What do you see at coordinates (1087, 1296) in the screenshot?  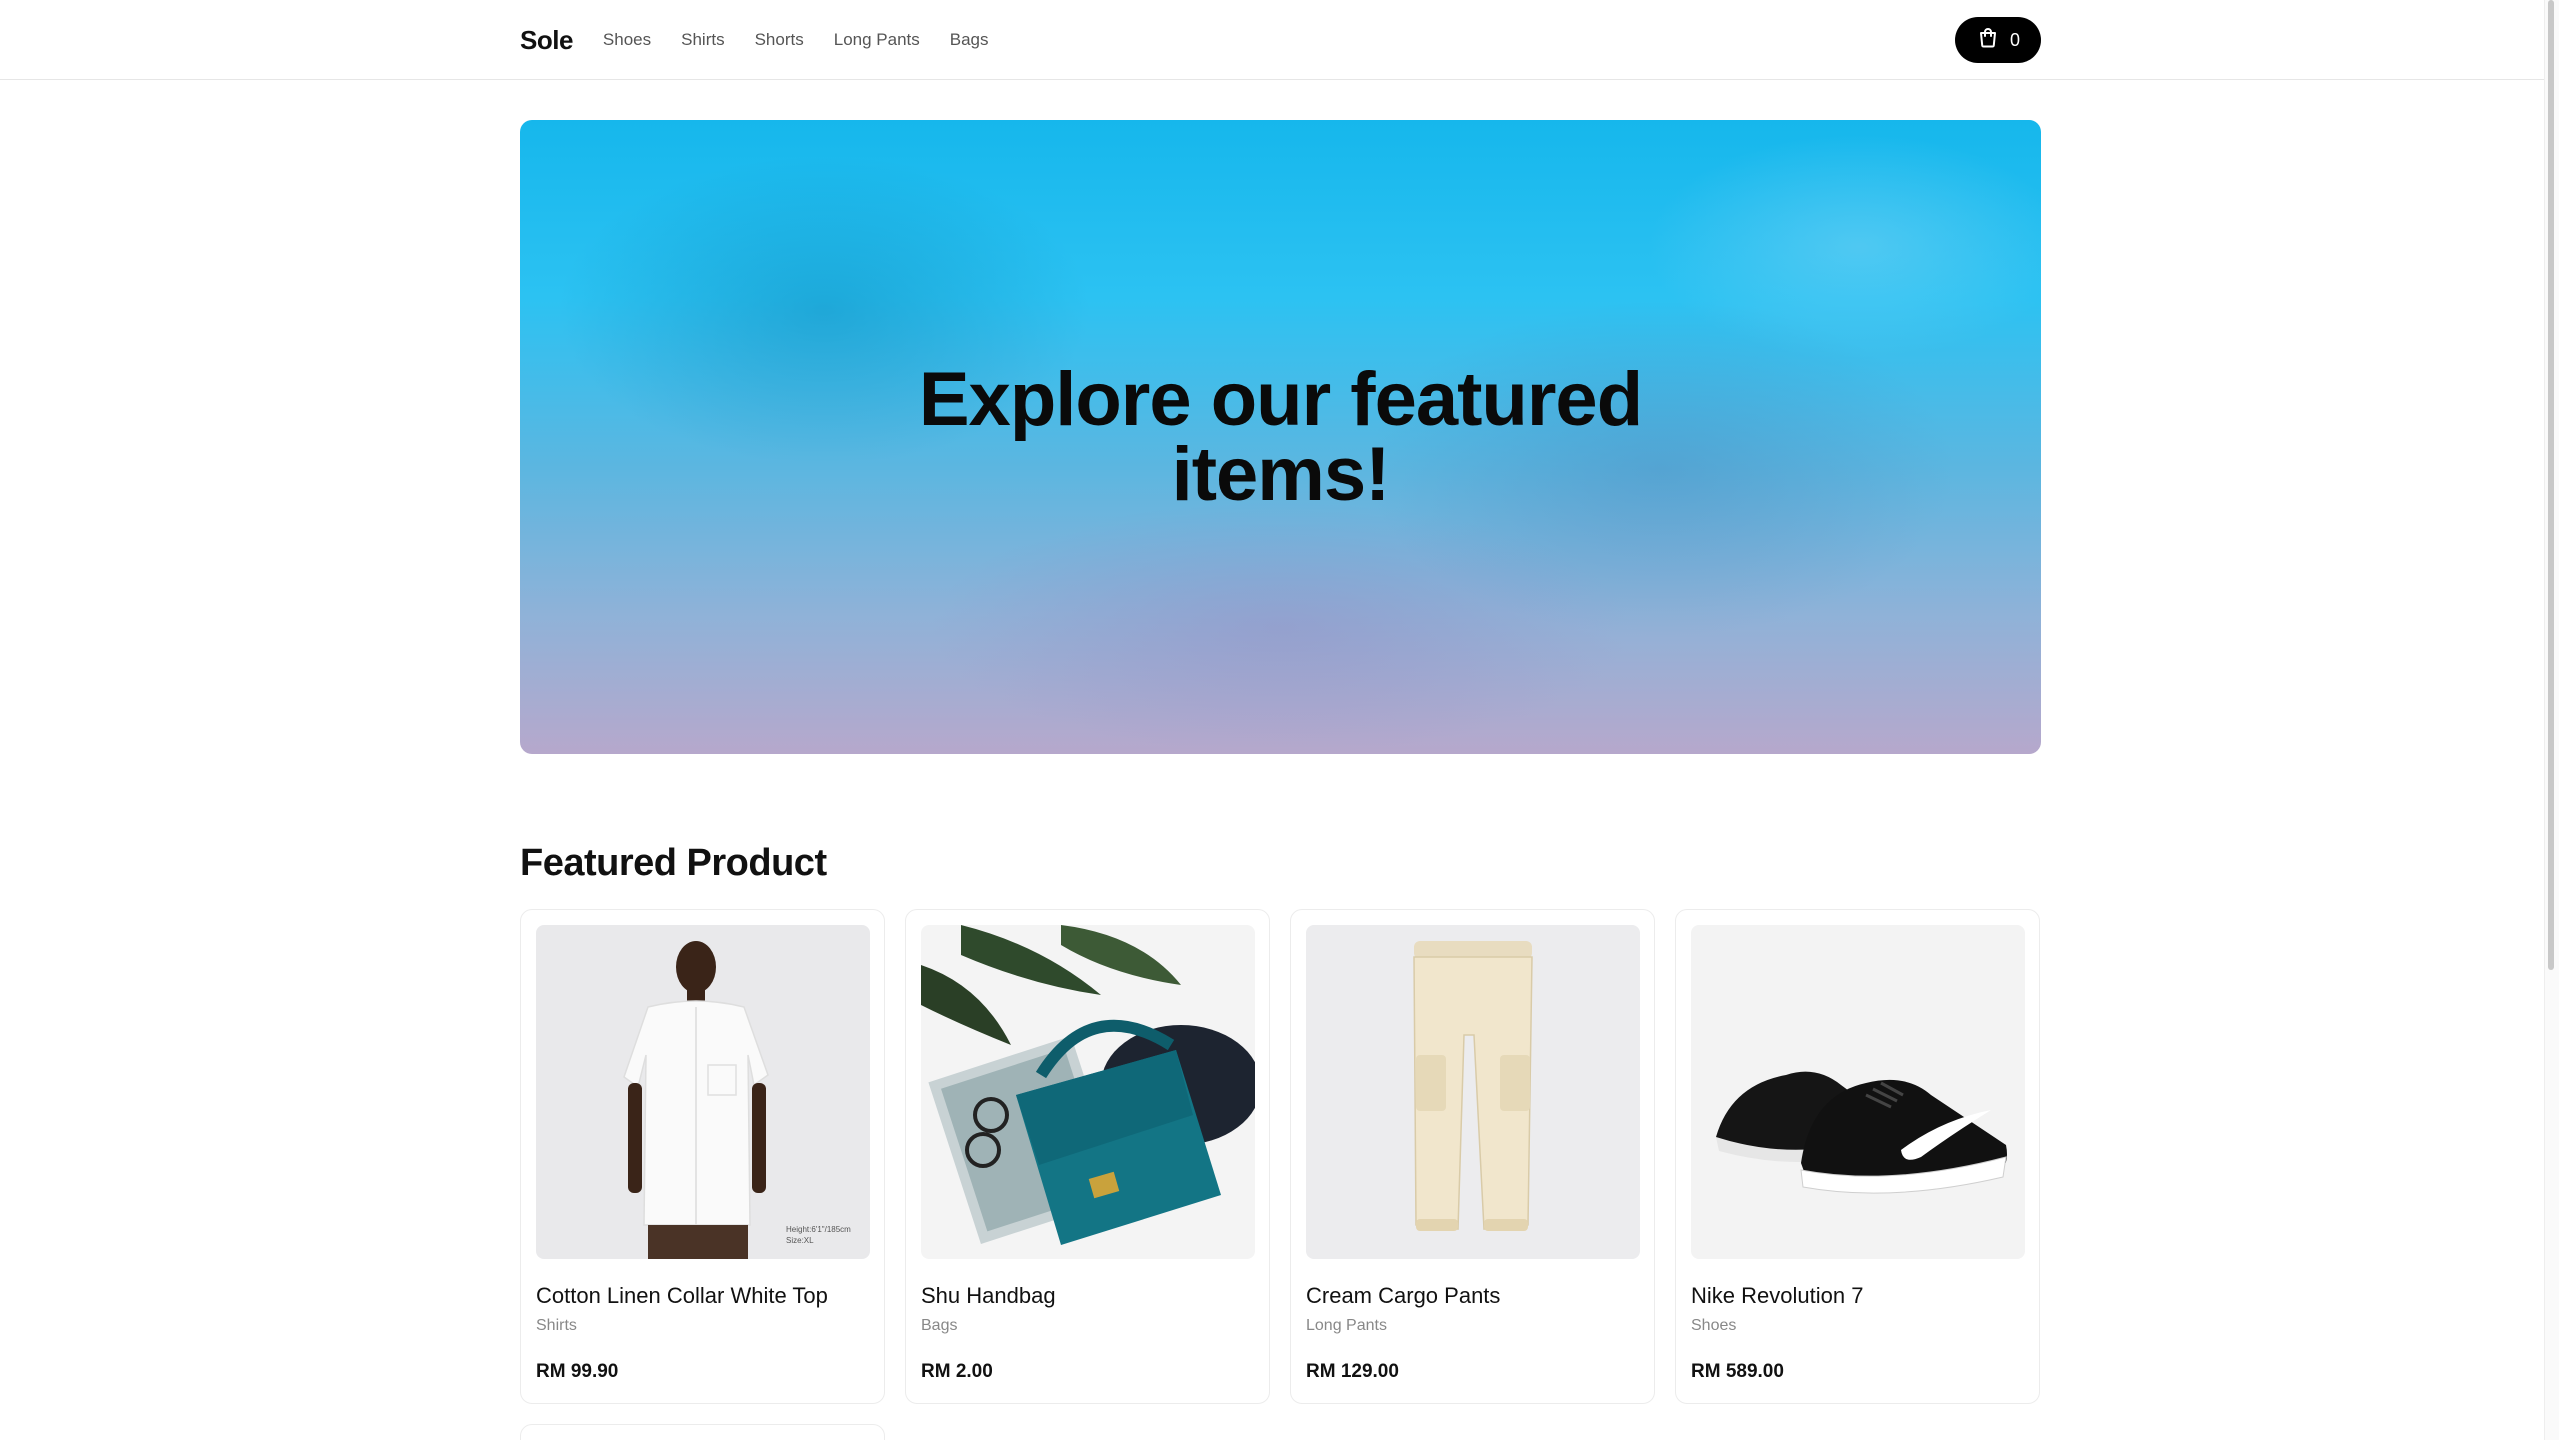 I see `product-name: Shu Handbag` at bounding box center [1087, 1296].